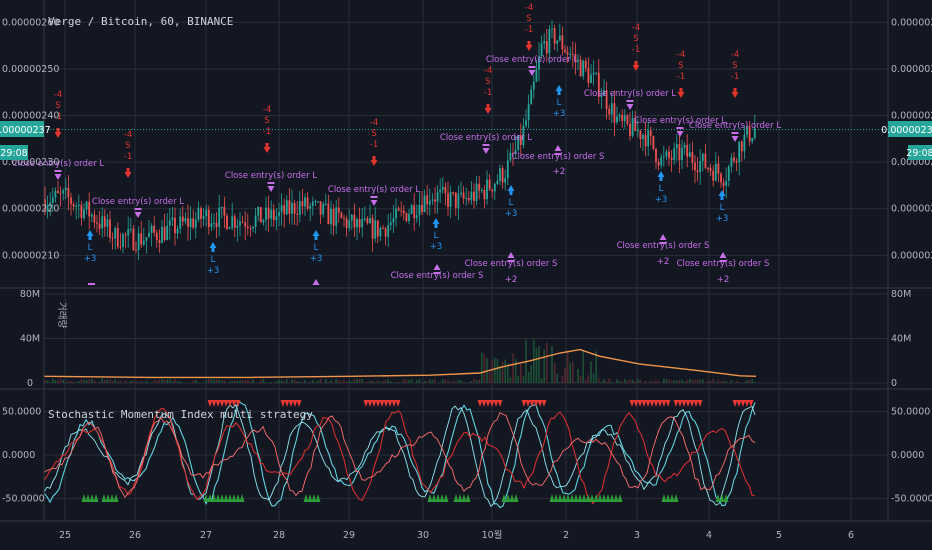  Describe the element at coordinates (65, 535) in the screenshot. I see `x-tick-label: 25` at that location.